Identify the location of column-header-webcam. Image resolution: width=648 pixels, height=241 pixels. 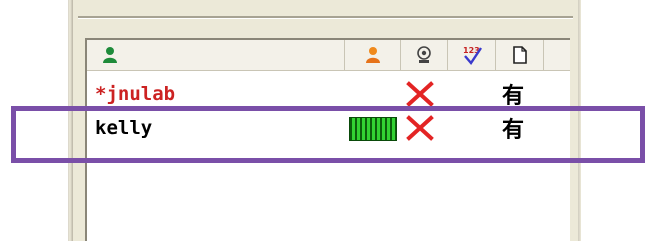
(424, 55).